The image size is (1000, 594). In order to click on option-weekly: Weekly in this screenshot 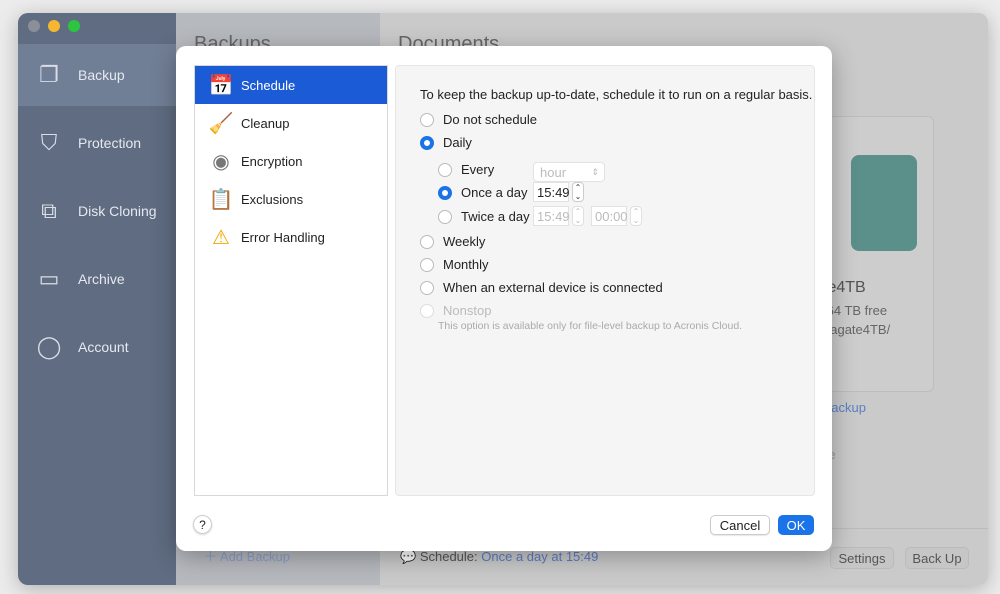, I will do `click(452, 241)`.